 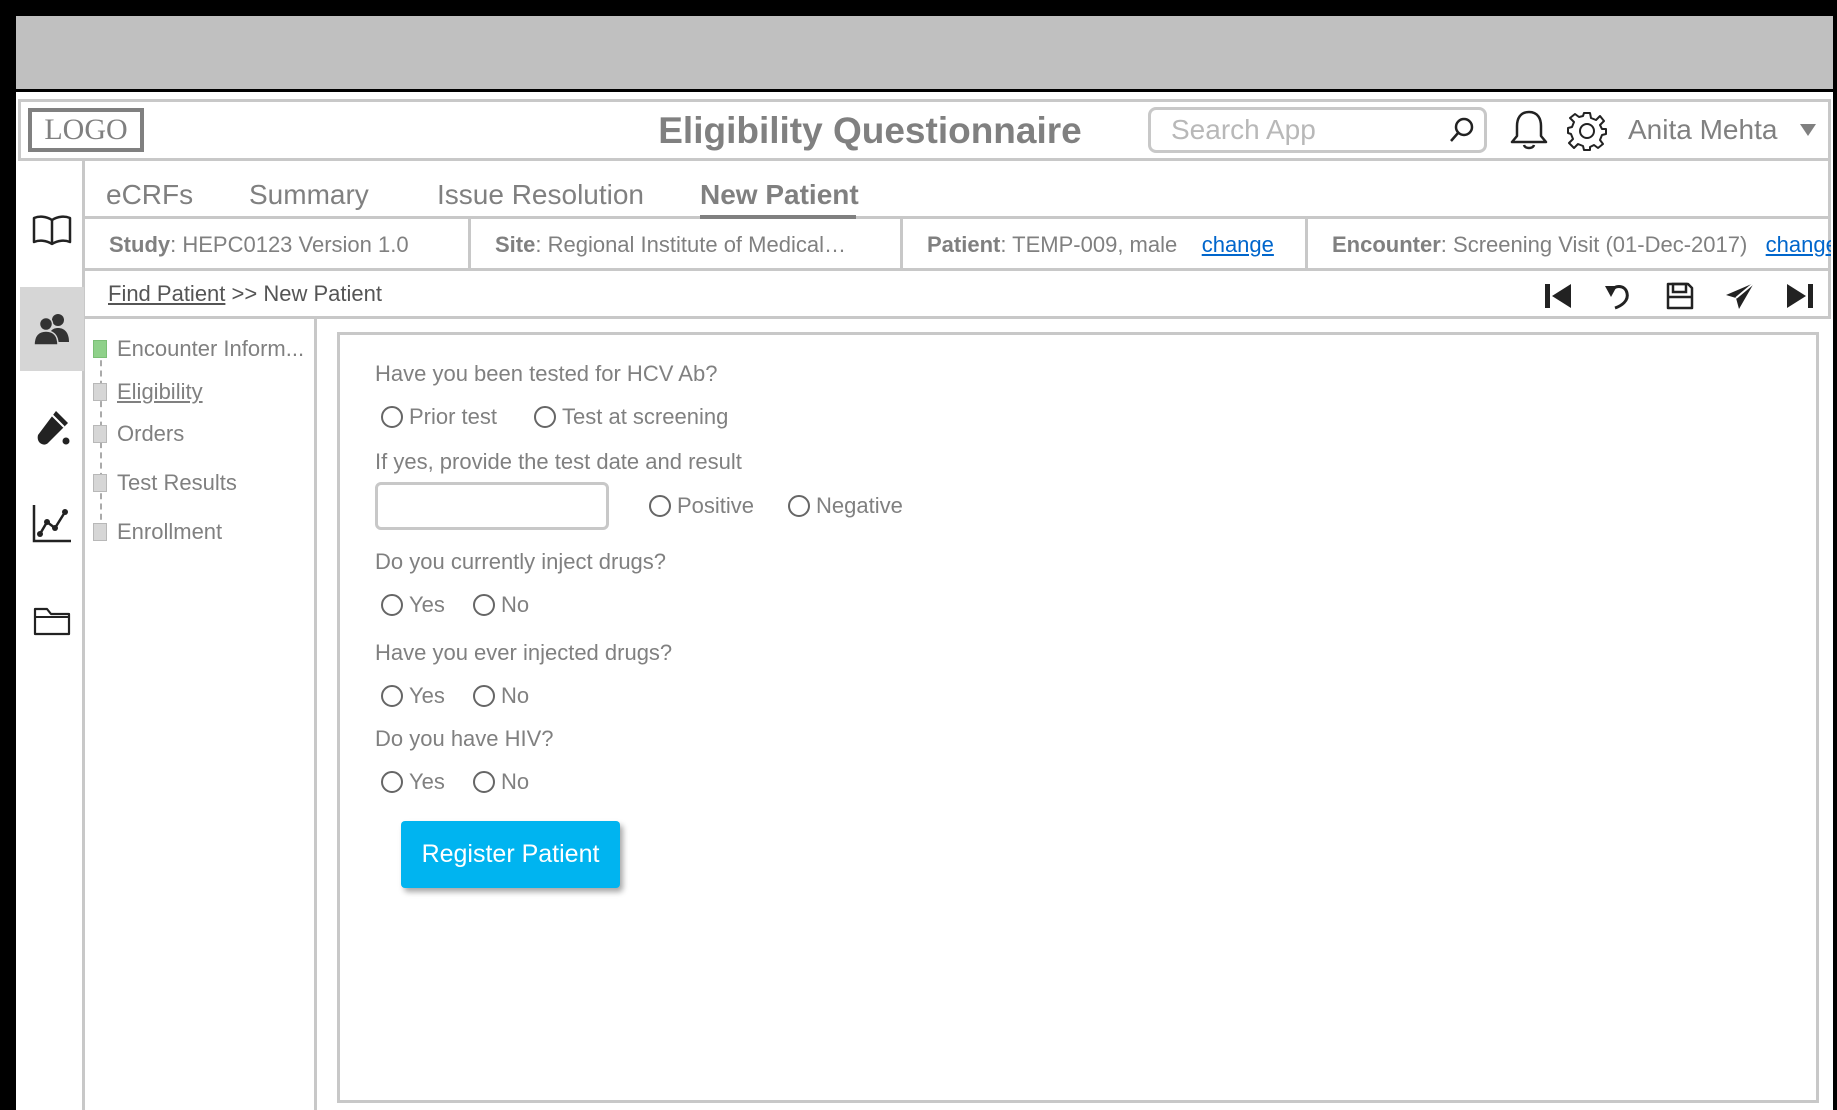 I want to click on change-encounter-link: change, so click(x=1798, y=244).